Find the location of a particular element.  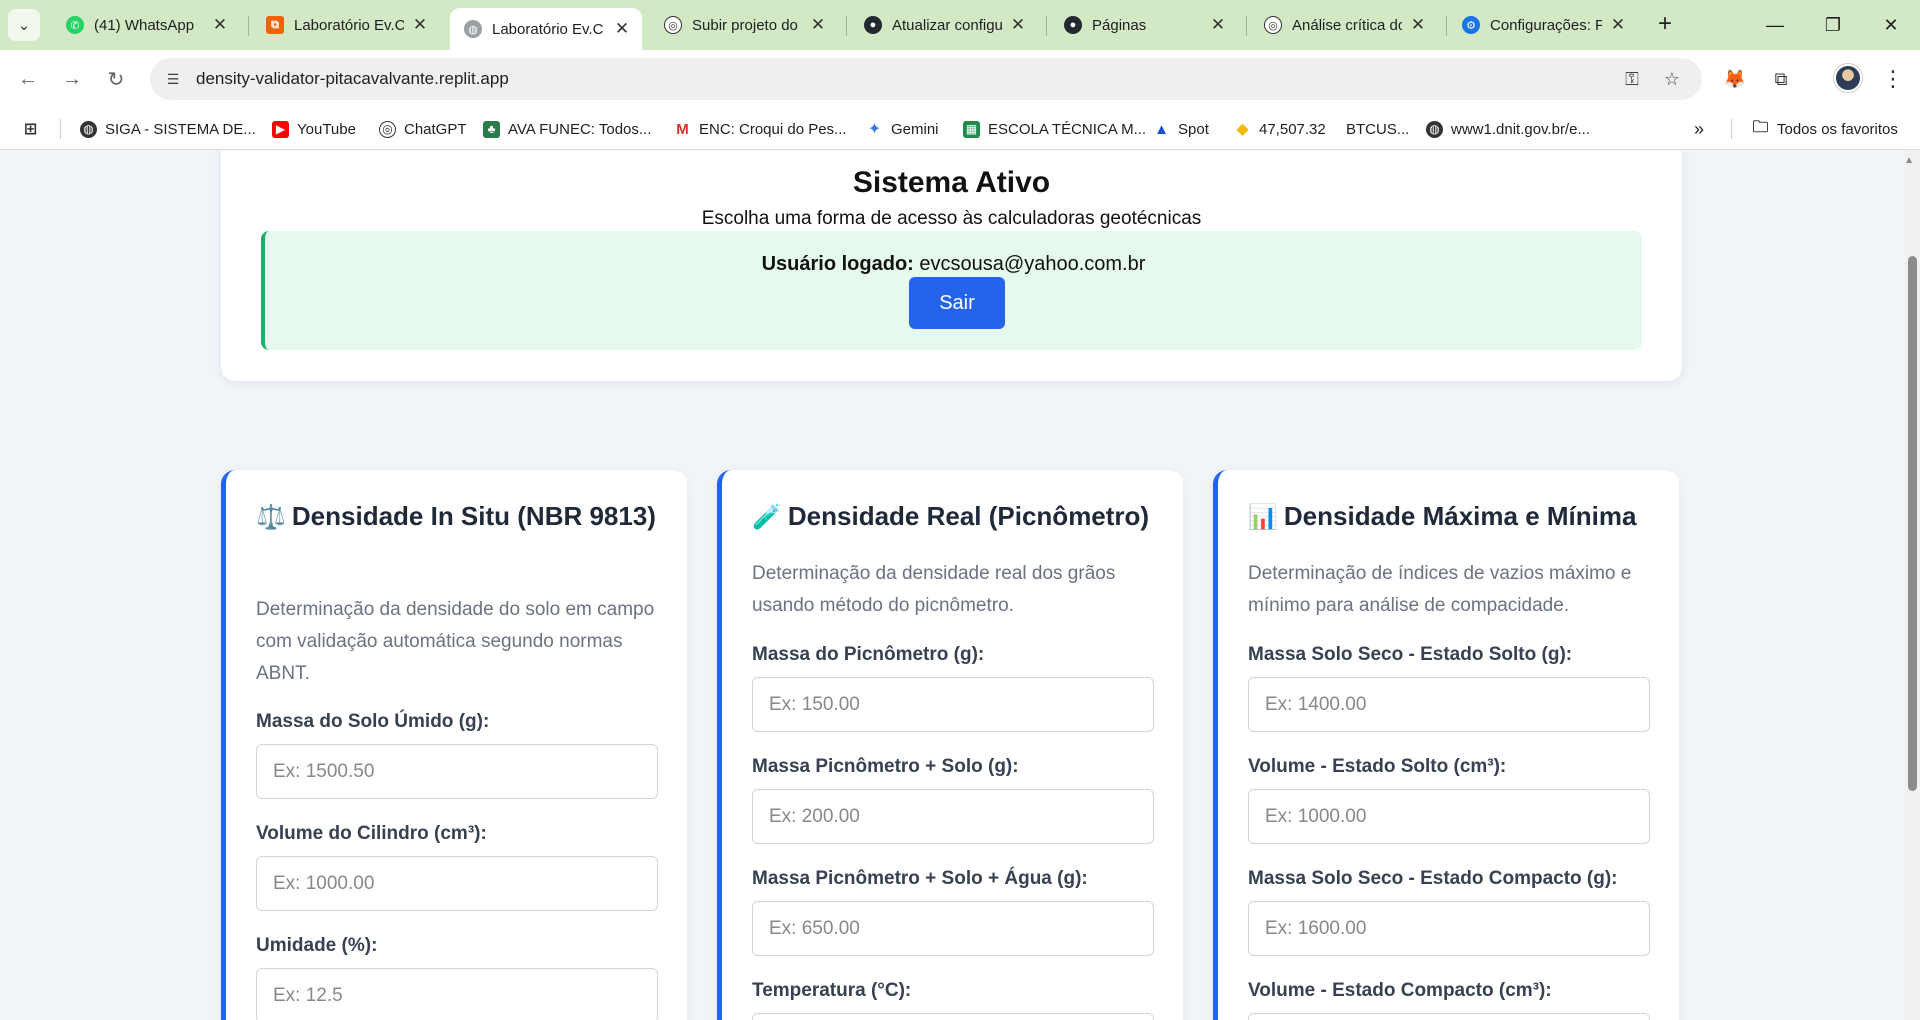

minimize-button: — is located at coordinates (1775, 25).